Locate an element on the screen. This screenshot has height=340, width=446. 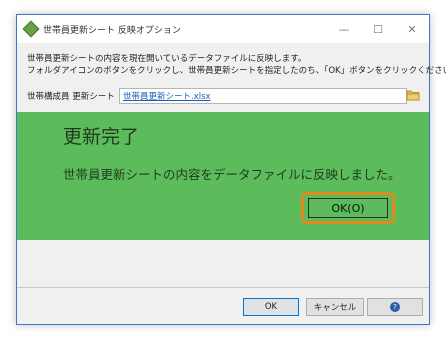
window-controls: — ☐ ✕ is located at coordinates (378, 29).